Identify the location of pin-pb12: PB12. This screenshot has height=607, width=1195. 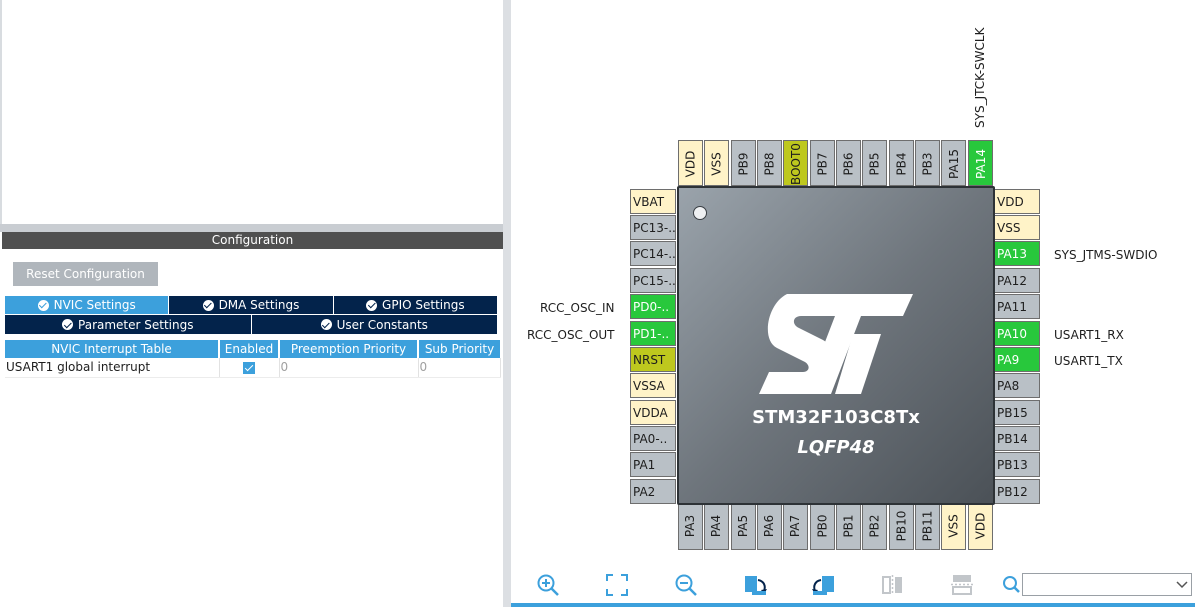
(1017, 491).